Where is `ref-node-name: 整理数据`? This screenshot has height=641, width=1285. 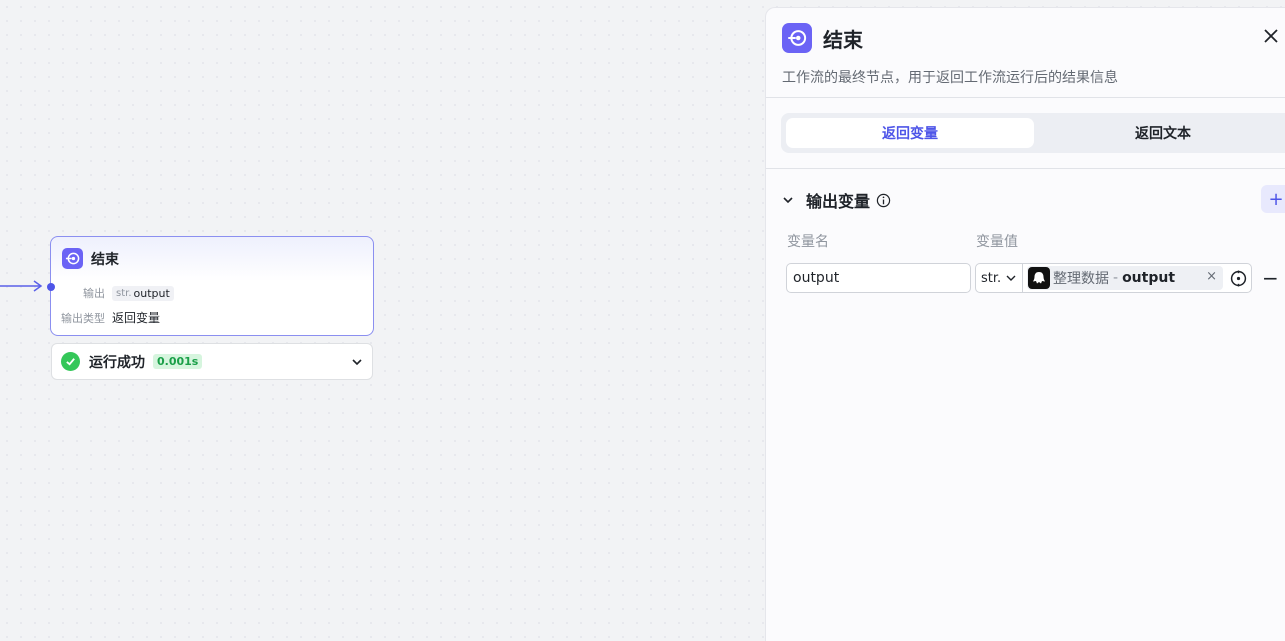
ref-node-name: 整理数据 is located at coordinates (1081, 279).